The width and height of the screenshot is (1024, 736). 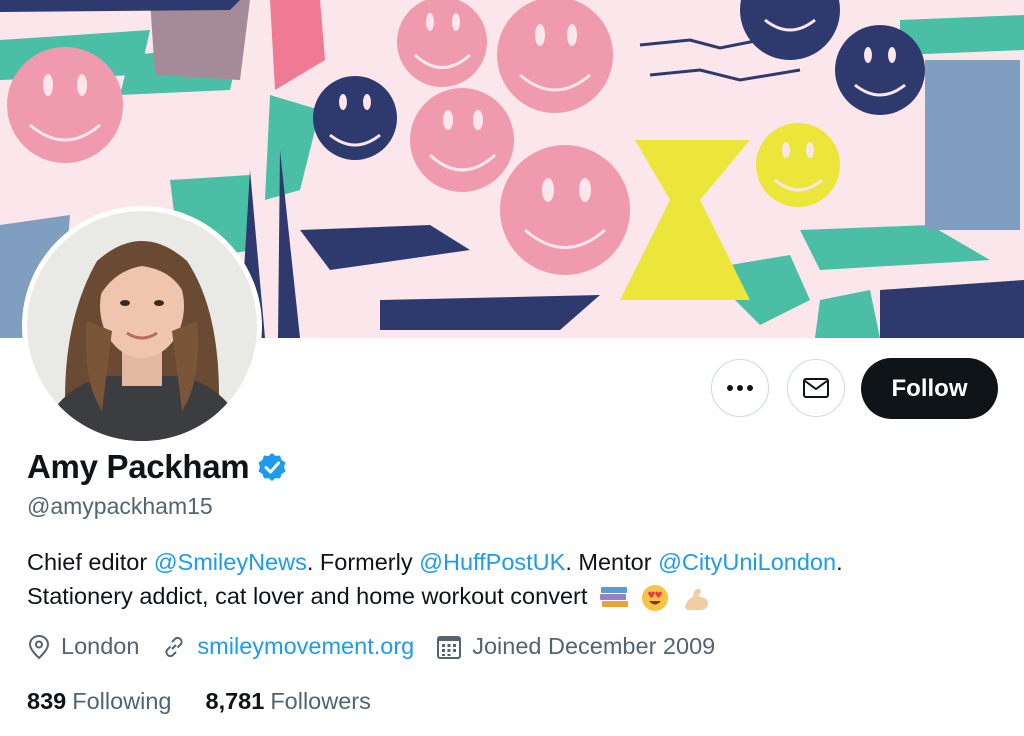 I want to click on verified-badge-icon, so click(x=272, y=467).